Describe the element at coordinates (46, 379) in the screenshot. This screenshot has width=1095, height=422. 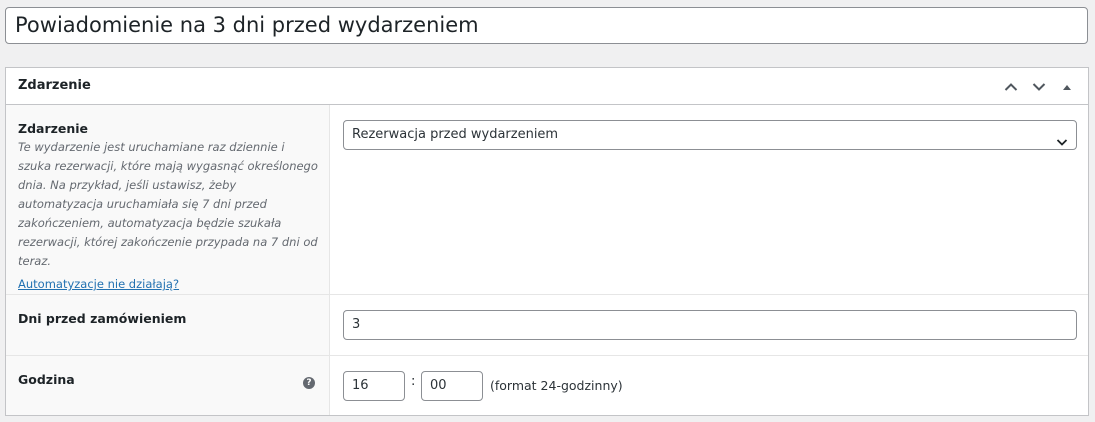
I see `time-label: Godzina` at that location.